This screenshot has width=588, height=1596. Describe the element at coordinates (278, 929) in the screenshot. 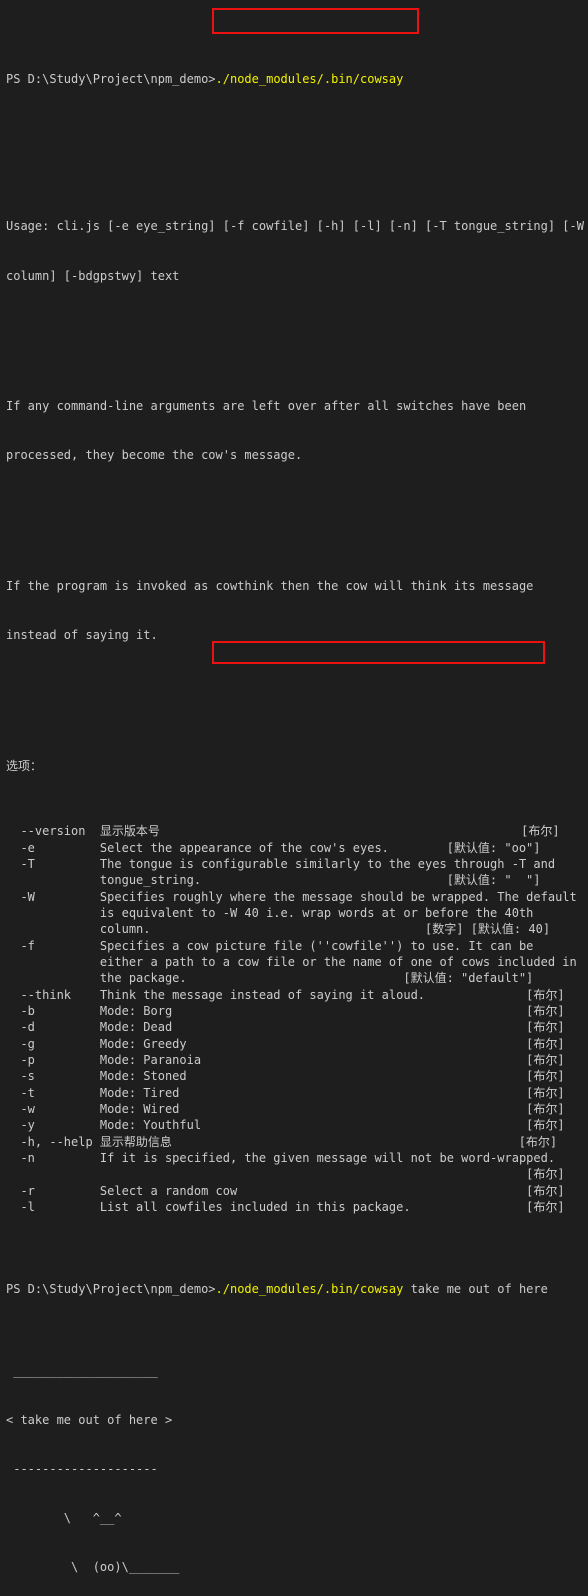

I see `option-line: column. [数字] [默认值: 40]` at that location.